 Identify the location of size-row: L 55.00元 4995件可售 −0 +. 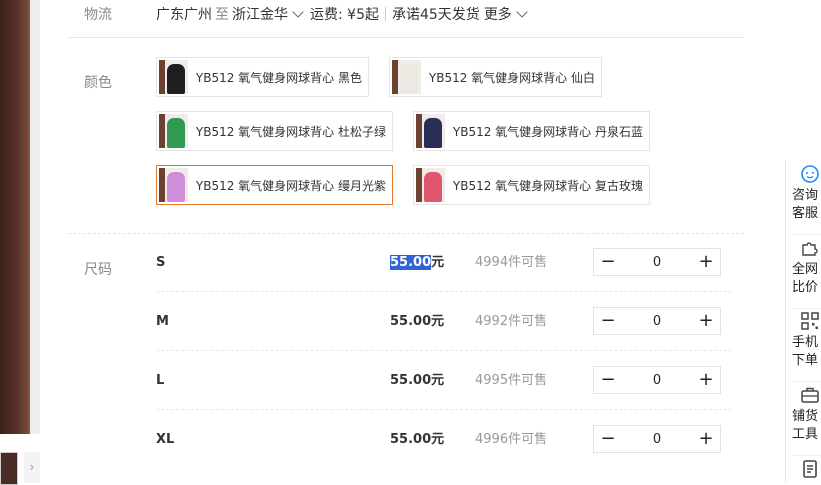
(444, 381).